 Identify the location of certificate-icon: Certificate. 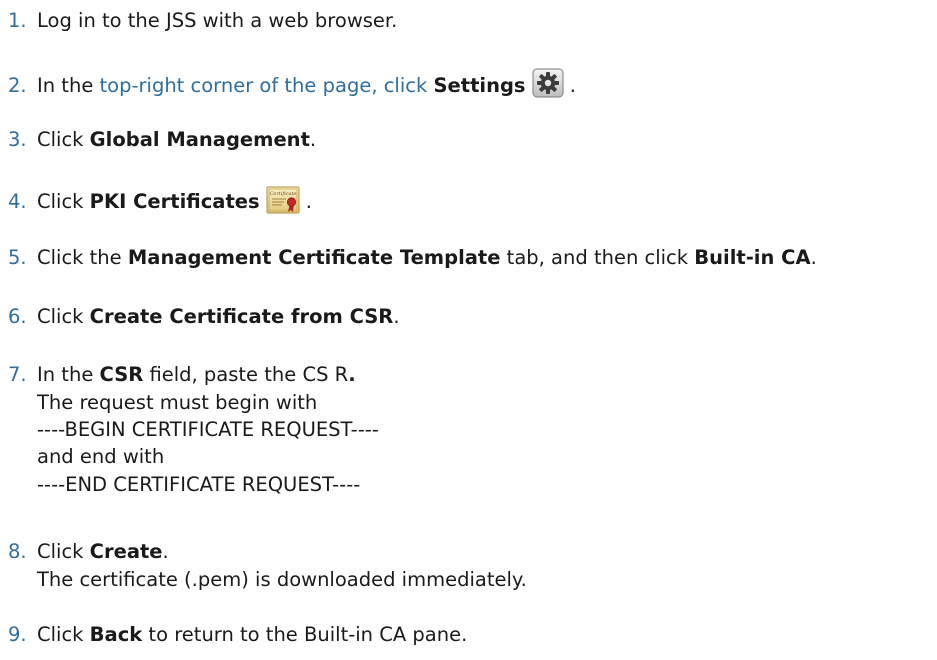
(283, 203).